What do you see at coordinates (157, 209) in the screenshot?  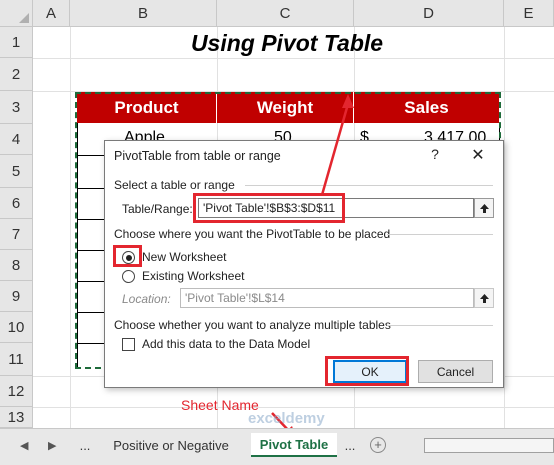 I see `table-range-label: Table/Range:` at bounding box center [157, 209].